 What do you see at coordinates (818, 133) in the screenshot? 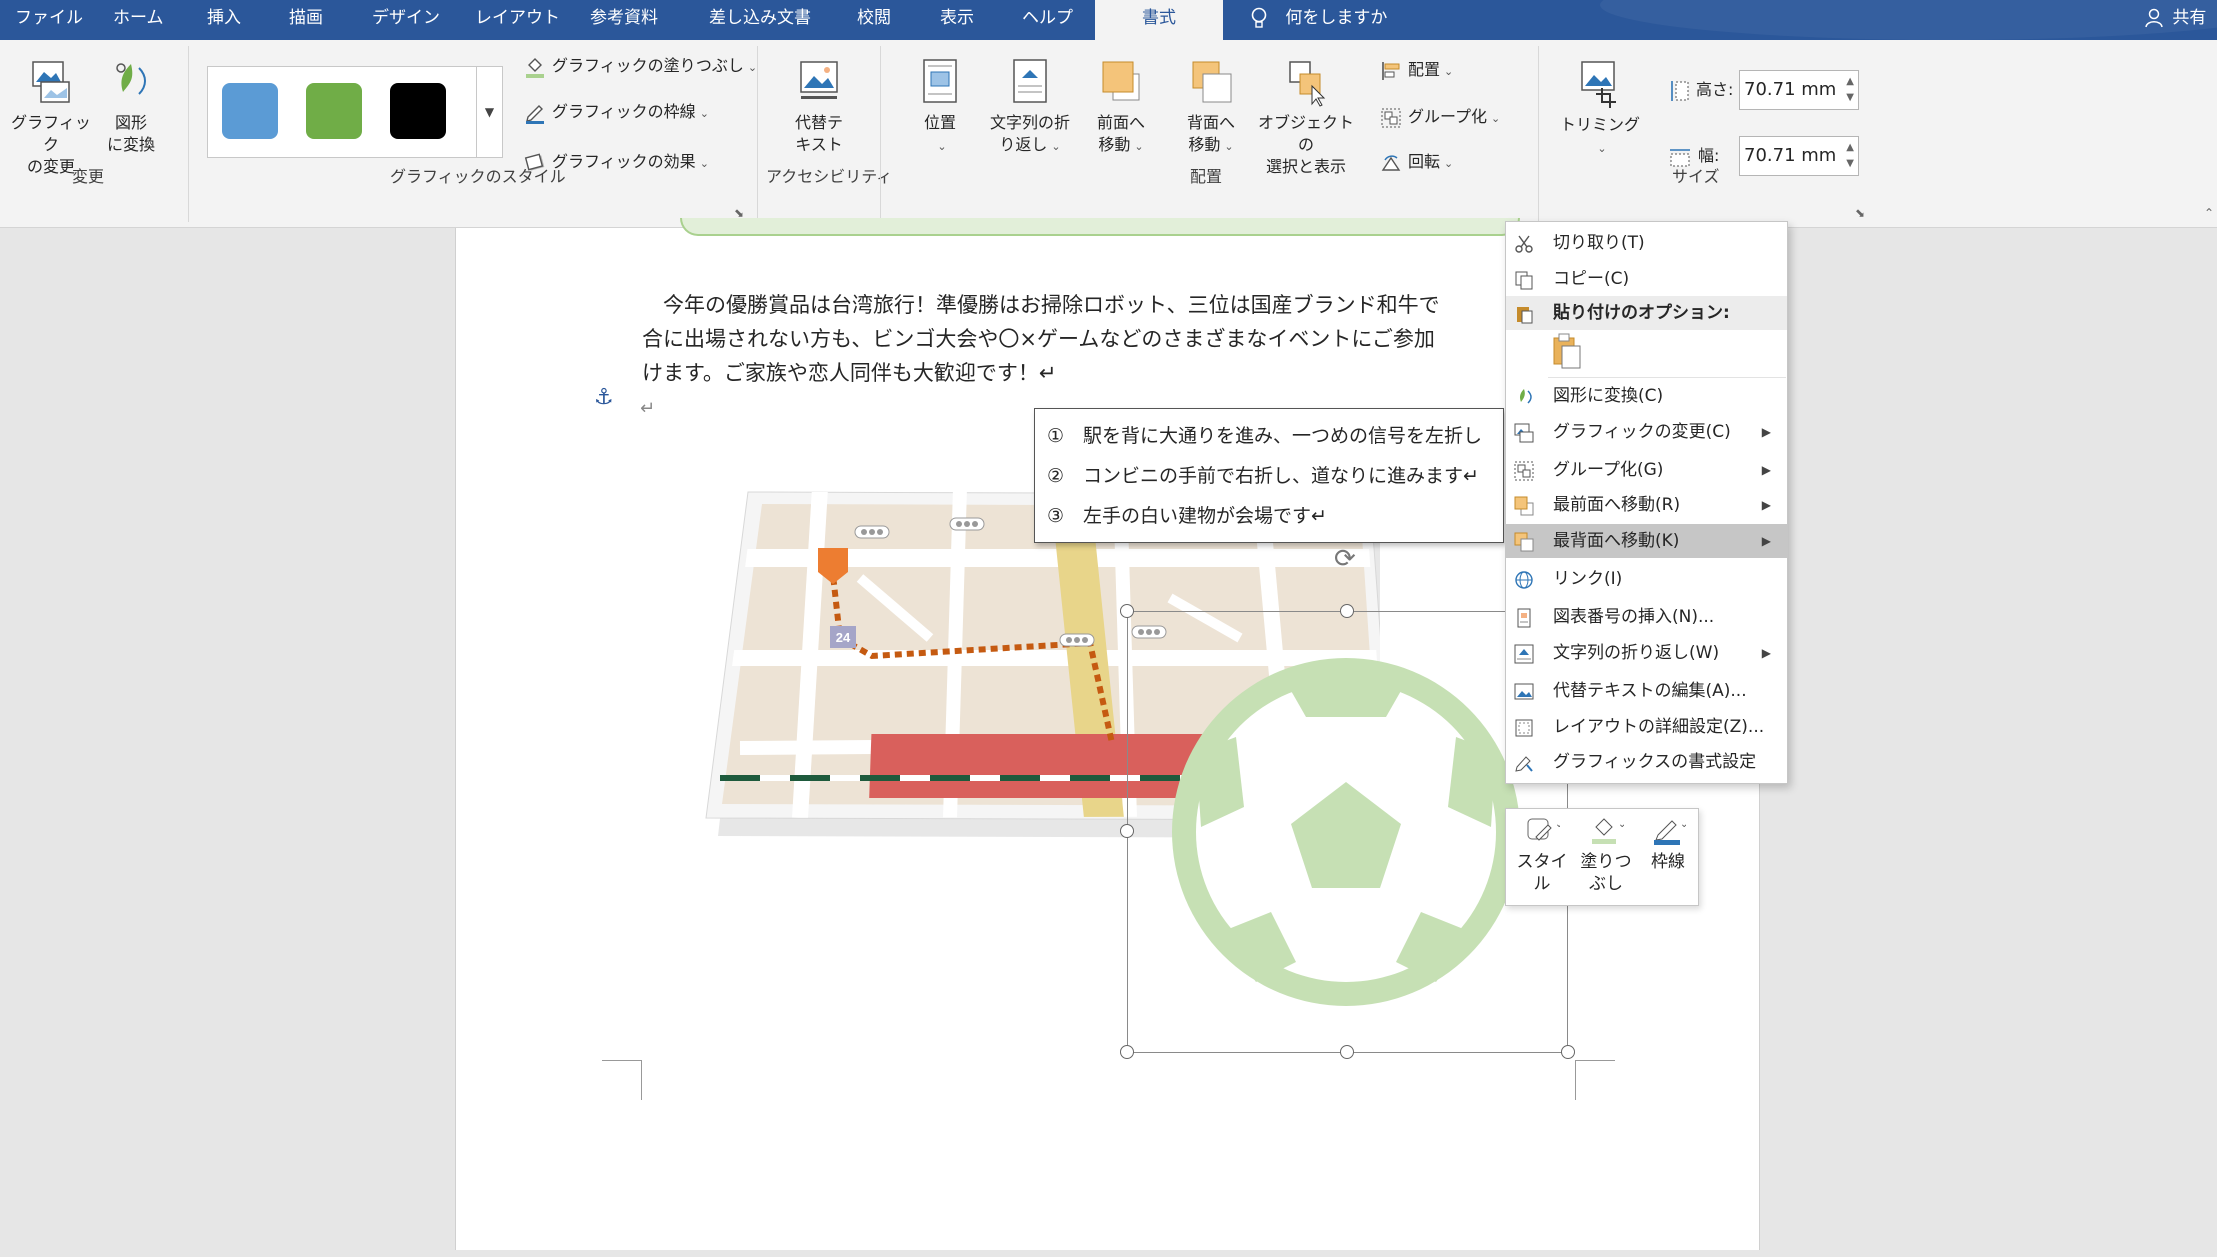
I see `alt-text-label: 代替テ キスト` at bounding box center [818, 133].